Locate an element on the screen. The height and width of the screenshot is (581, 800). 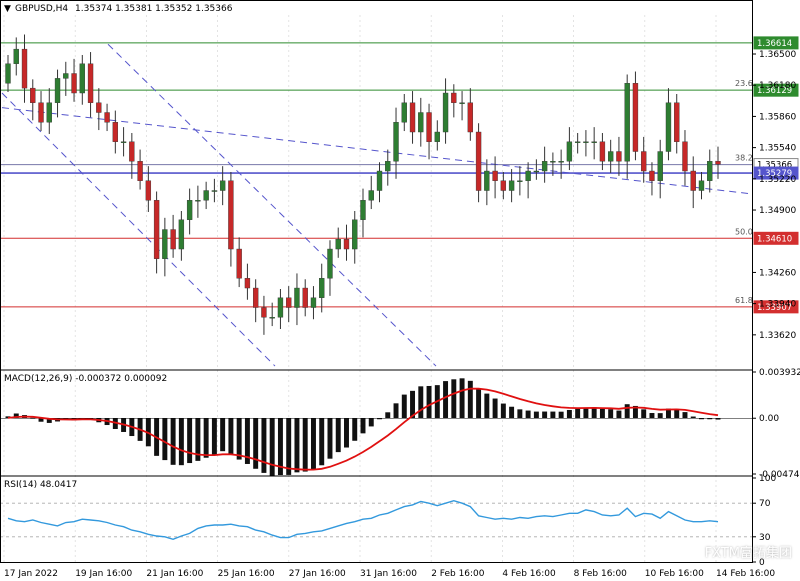
x-tick-label: 10 Feb 16:00 is located at coordinates (674, 574).